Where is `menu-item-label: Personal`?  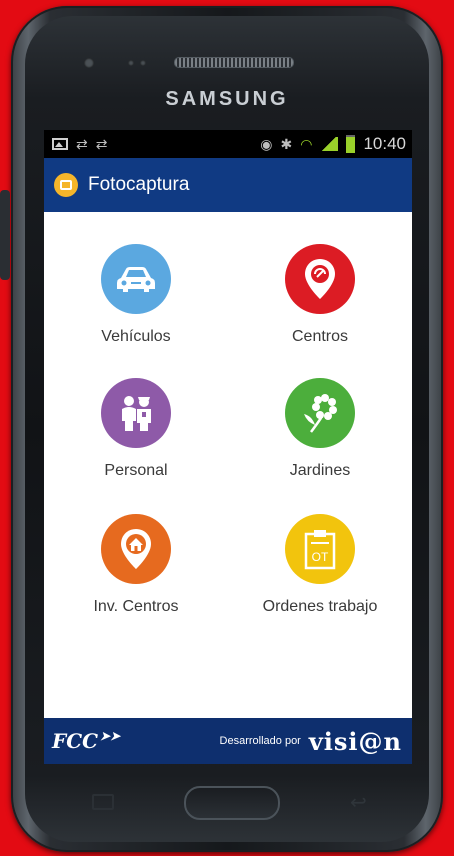
menu-item-label: Personal is located at coordinates (136, 470).